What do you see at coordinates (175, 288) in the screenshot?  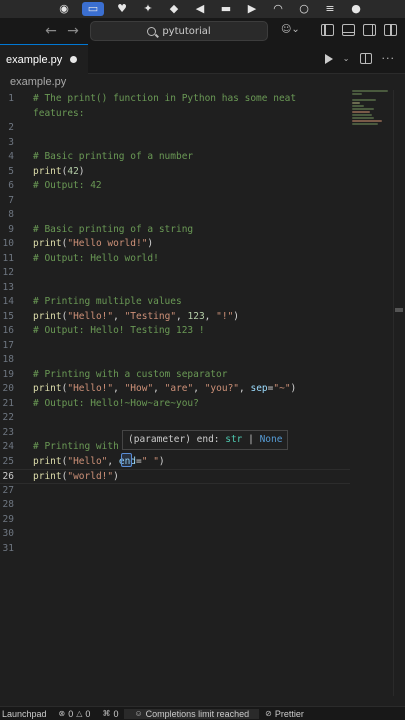 I see `code-line: 13` at bounding box center [175, 288].